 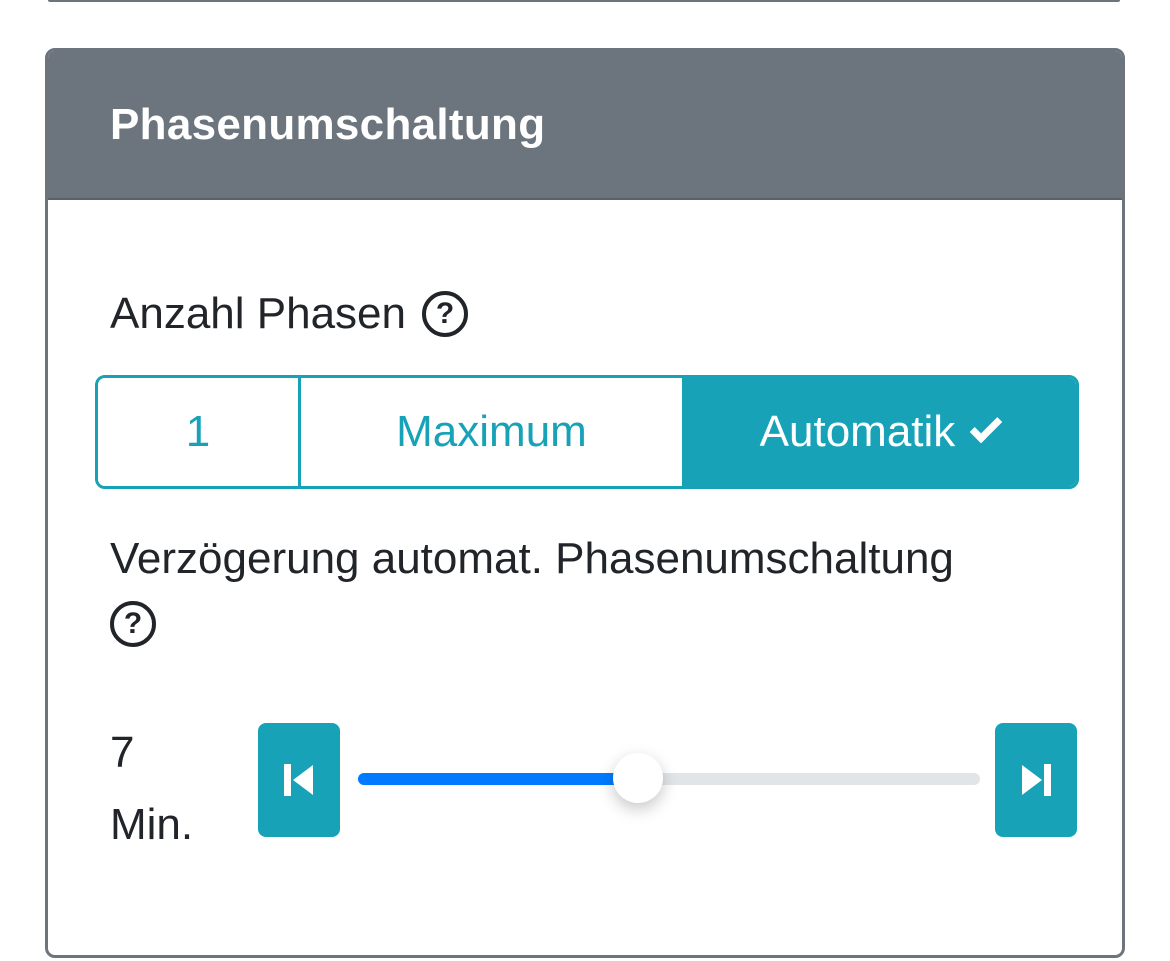 I want to click on phases-label: Anzahl Phasen, so click(x=258, y=313).